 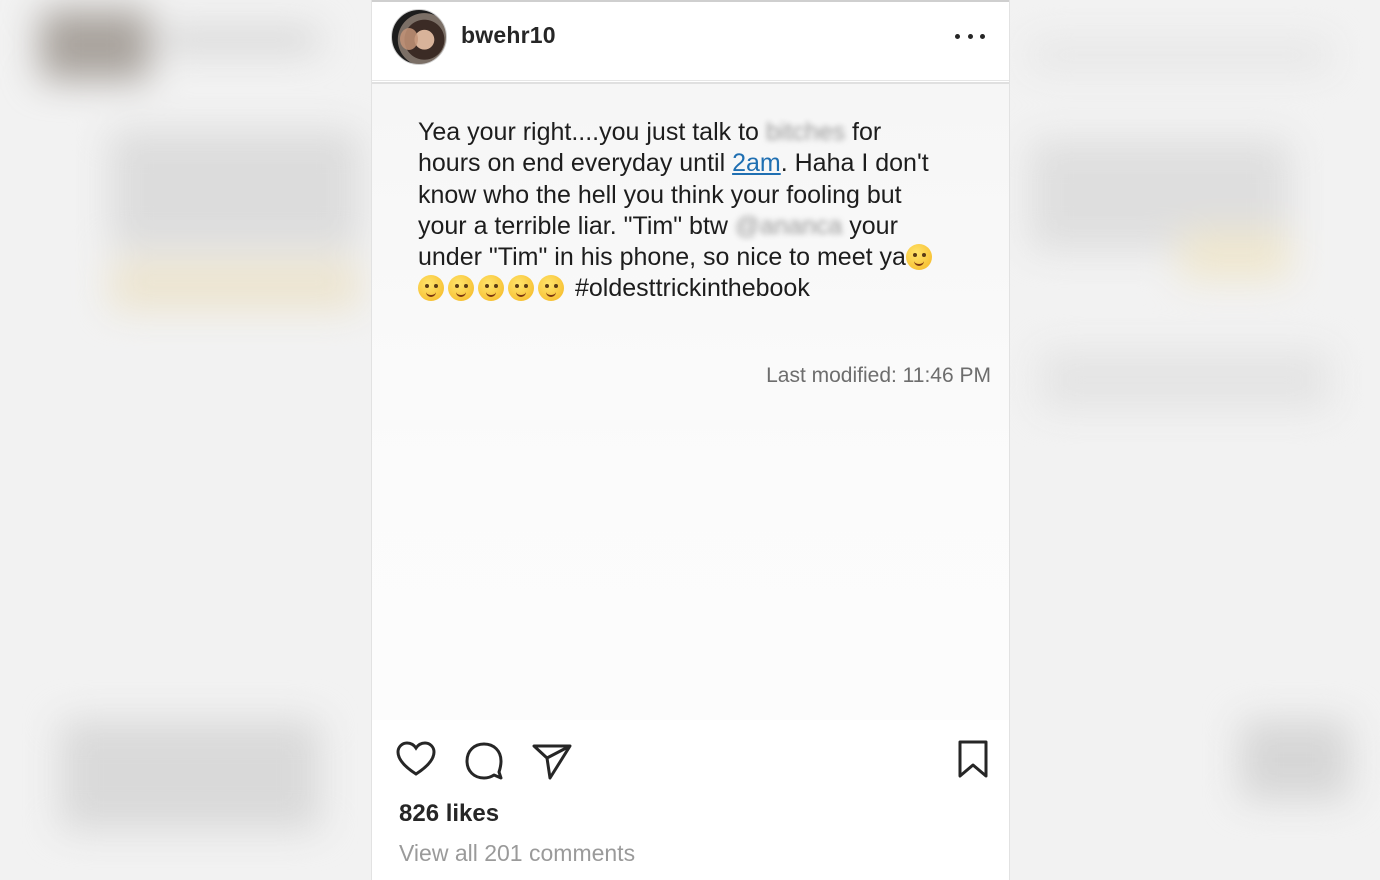 I want to click on hashtag: #oldesttrickinthebook, so click(x=692, y=288).